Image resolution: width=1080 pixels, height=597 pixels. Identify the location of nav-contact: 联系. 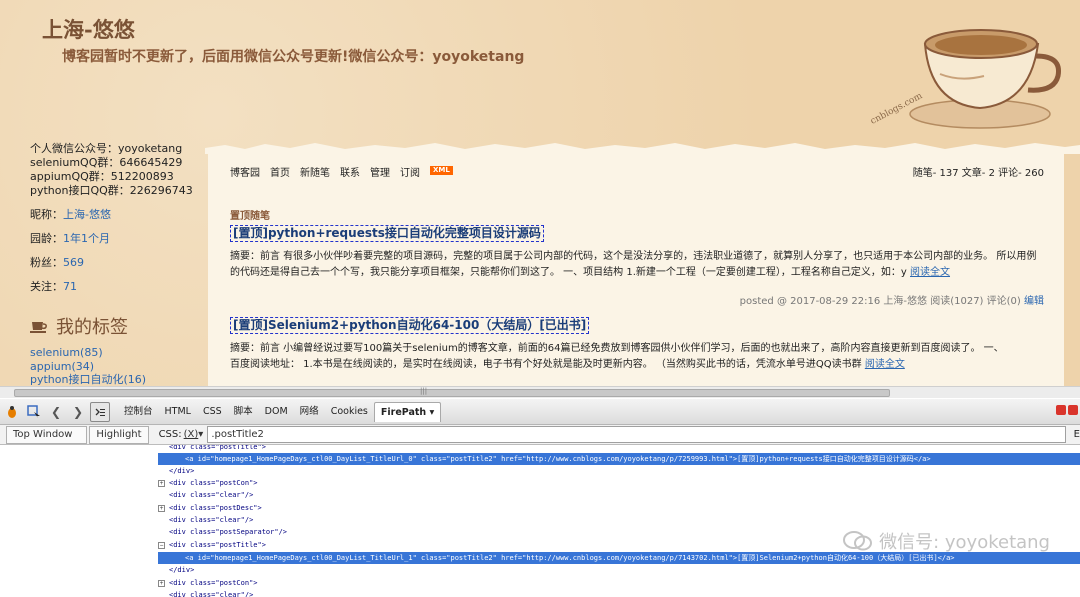
(350, 171).